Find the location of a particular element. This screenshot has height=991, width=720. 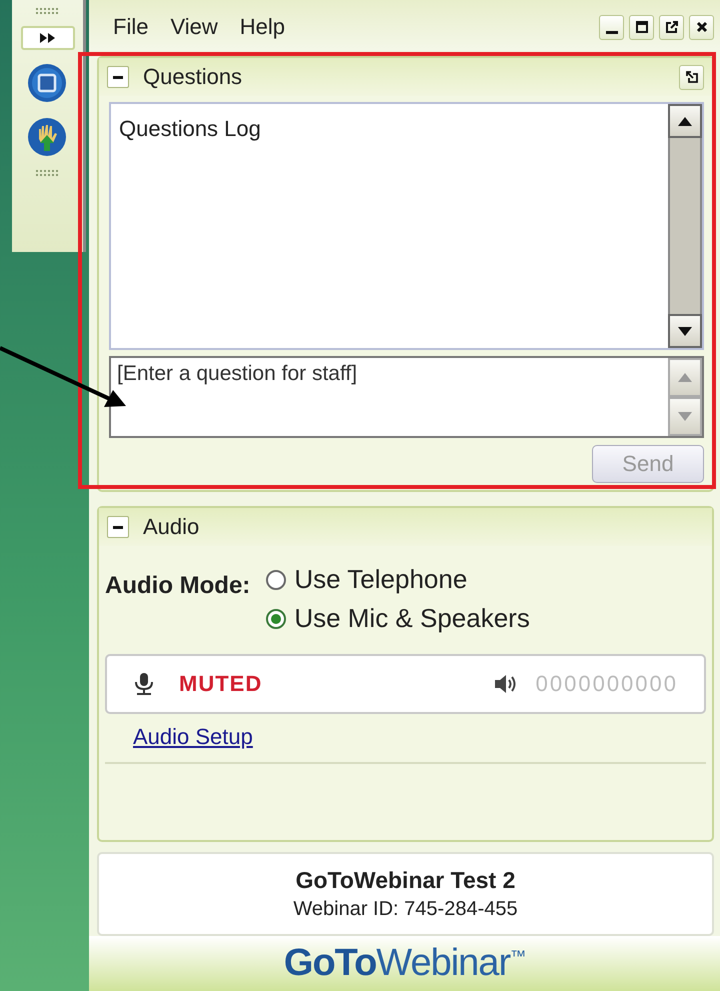

audio-setup-link: Audio Setup is located at coordinates (193, 736).